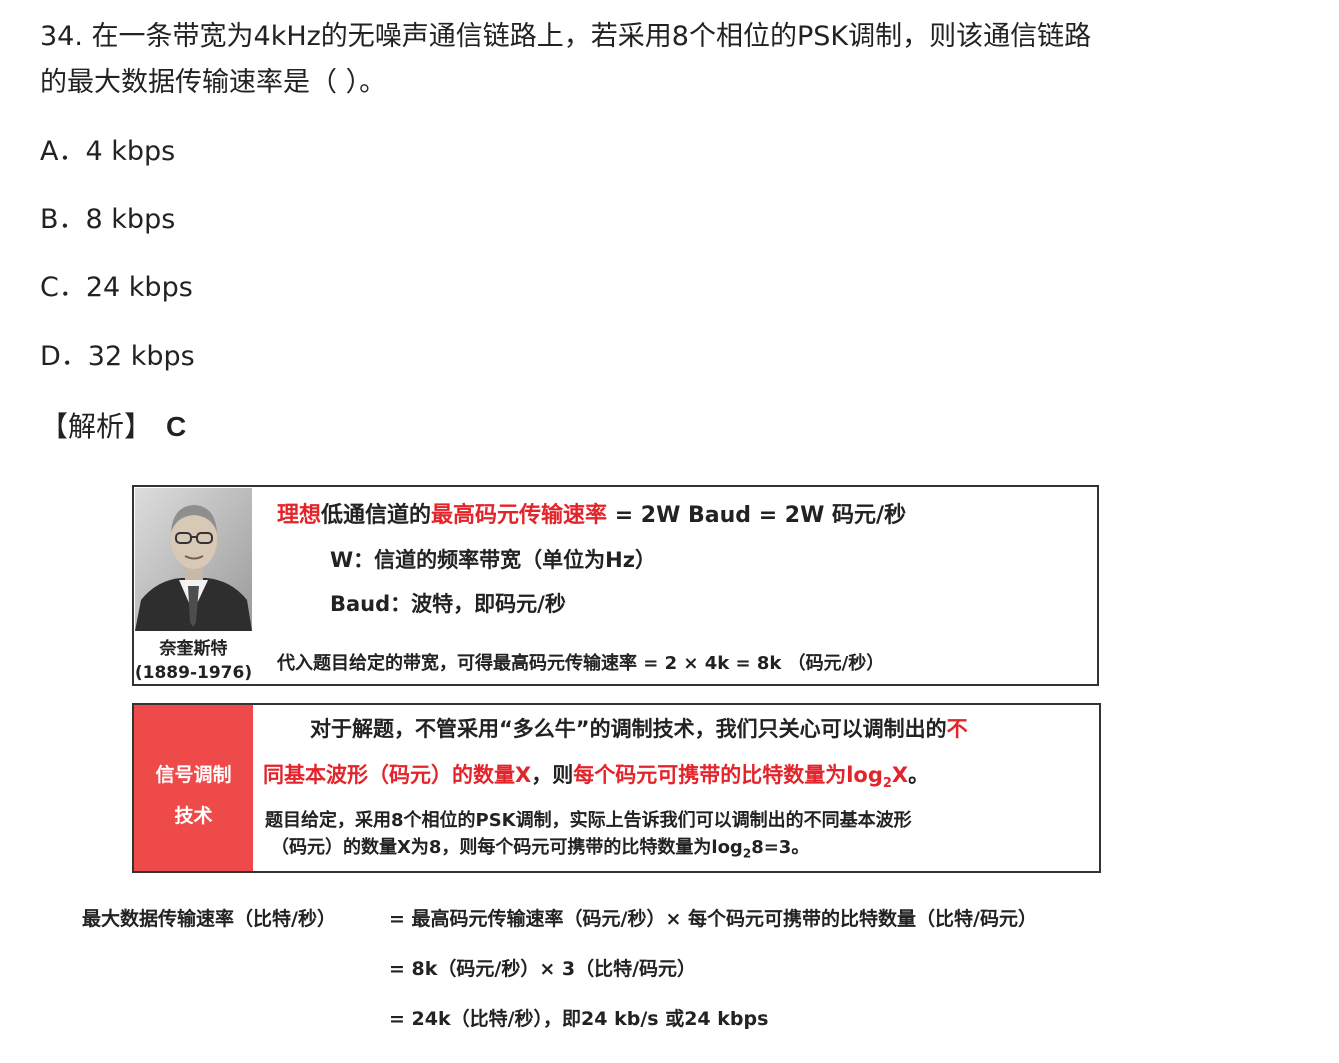  I want to click on modulation-para-4: （码元）的数量X为8，则每个码元可携带的比特数量为log28=3。, so click(540, 847).